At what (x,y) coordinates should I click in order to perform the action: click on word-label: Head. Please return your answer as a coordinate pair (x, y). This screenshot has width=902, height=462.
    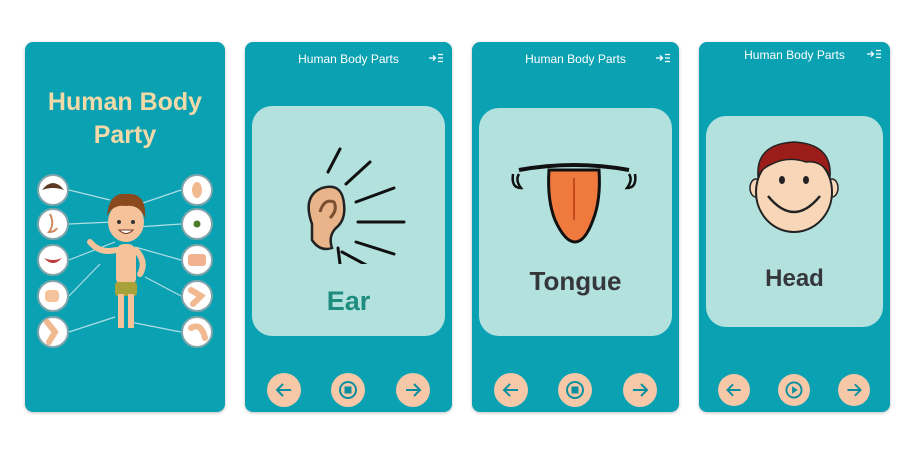
    Looking at the image, I should click on (794, 278).